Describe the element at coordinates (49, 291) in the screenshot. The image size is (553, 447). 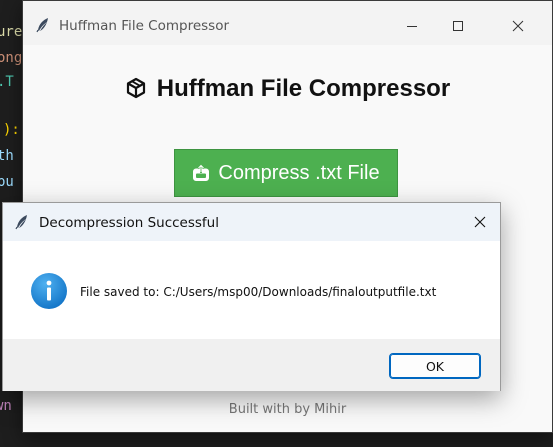
I see `info-icon` at that location.